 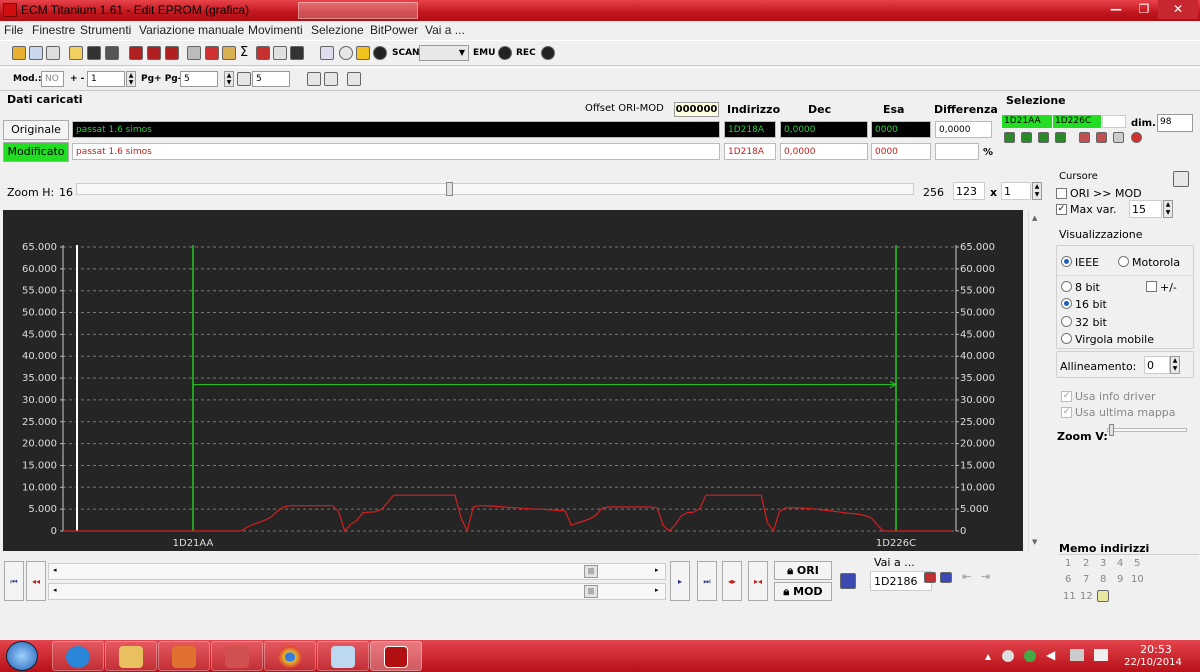 I want to click on minimize-button: —, so click(x=1116, y=9).